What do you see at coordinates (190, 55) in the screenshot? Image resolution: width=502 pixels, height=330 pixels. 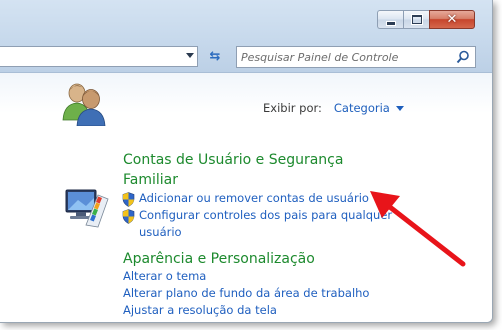 I see `address-dropdown-icon` at bounding box center [190, 55].